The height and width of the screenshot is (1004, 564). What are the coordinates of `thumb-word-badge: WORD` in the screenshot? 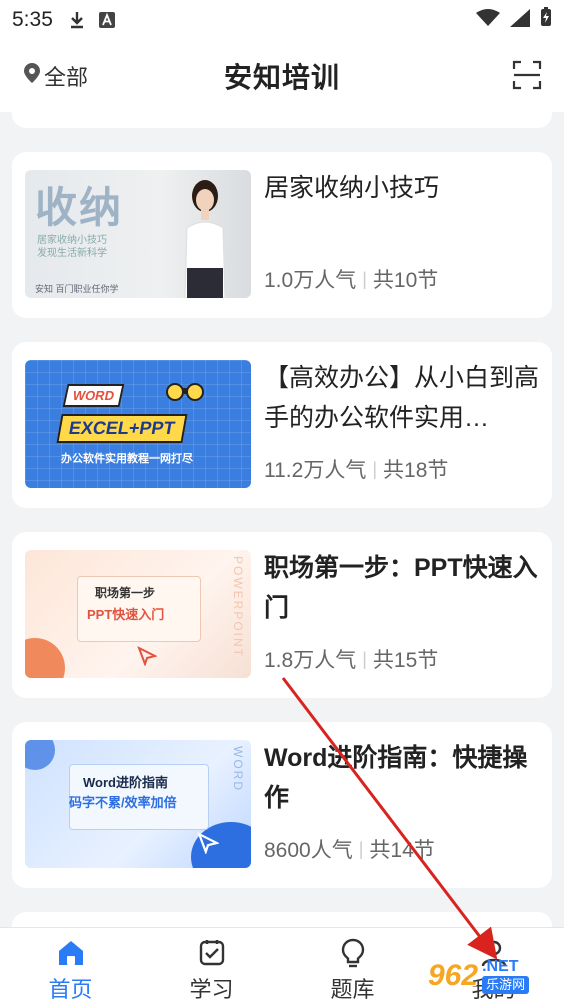 It's located at (93, 395).